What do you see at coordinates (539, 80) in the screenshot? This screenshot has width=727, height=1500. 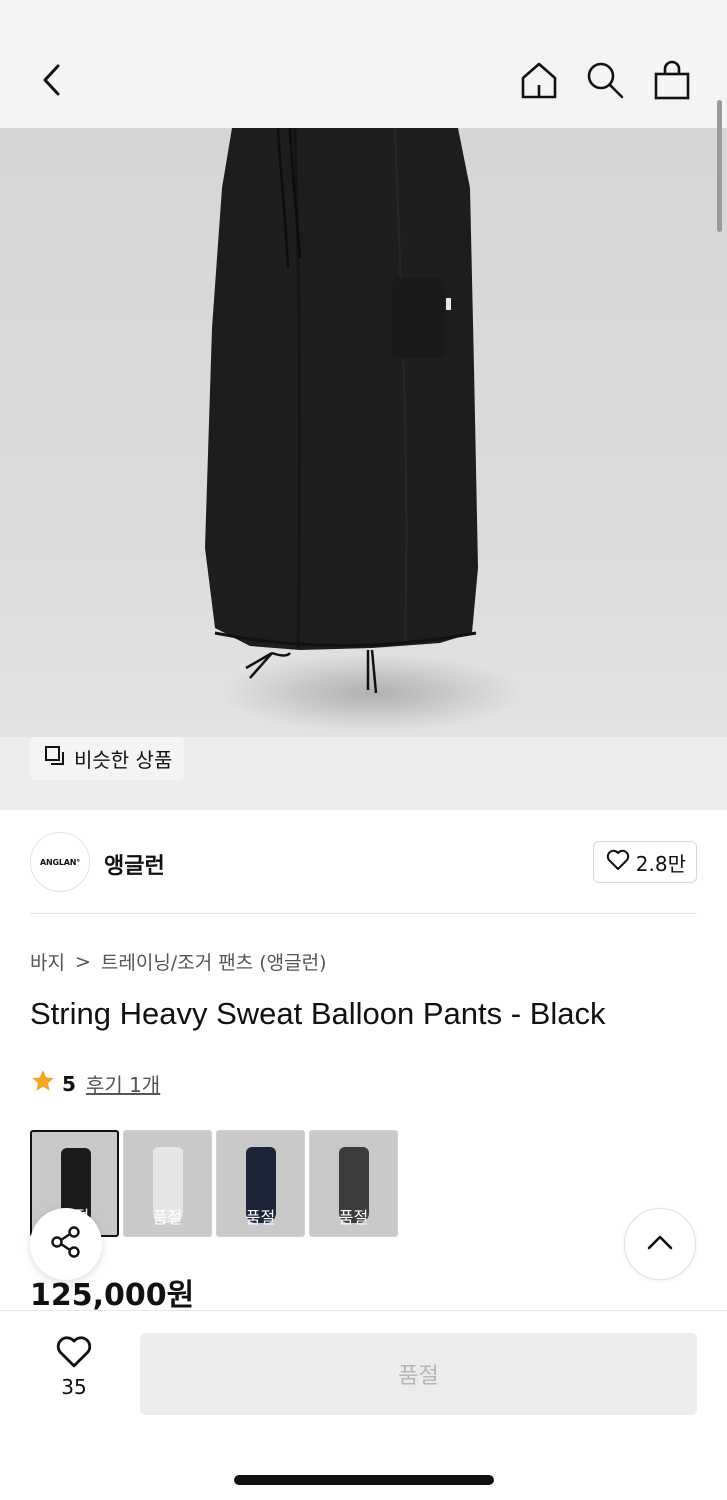 I see `home-icon` at bounding box center [539, 80].